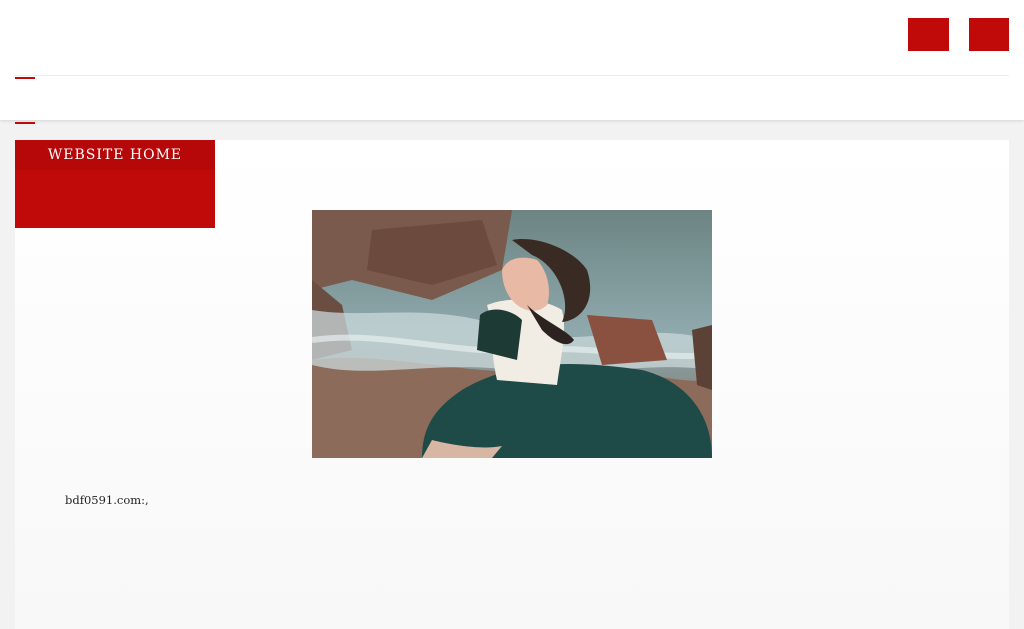 The height and width of the screenshot is (629, 1024). What do you see at coordinates (107, 500) in the screenshot?
I see `article-paragraph-1: bdf0591.com:,` at bounding box center [107, 500].